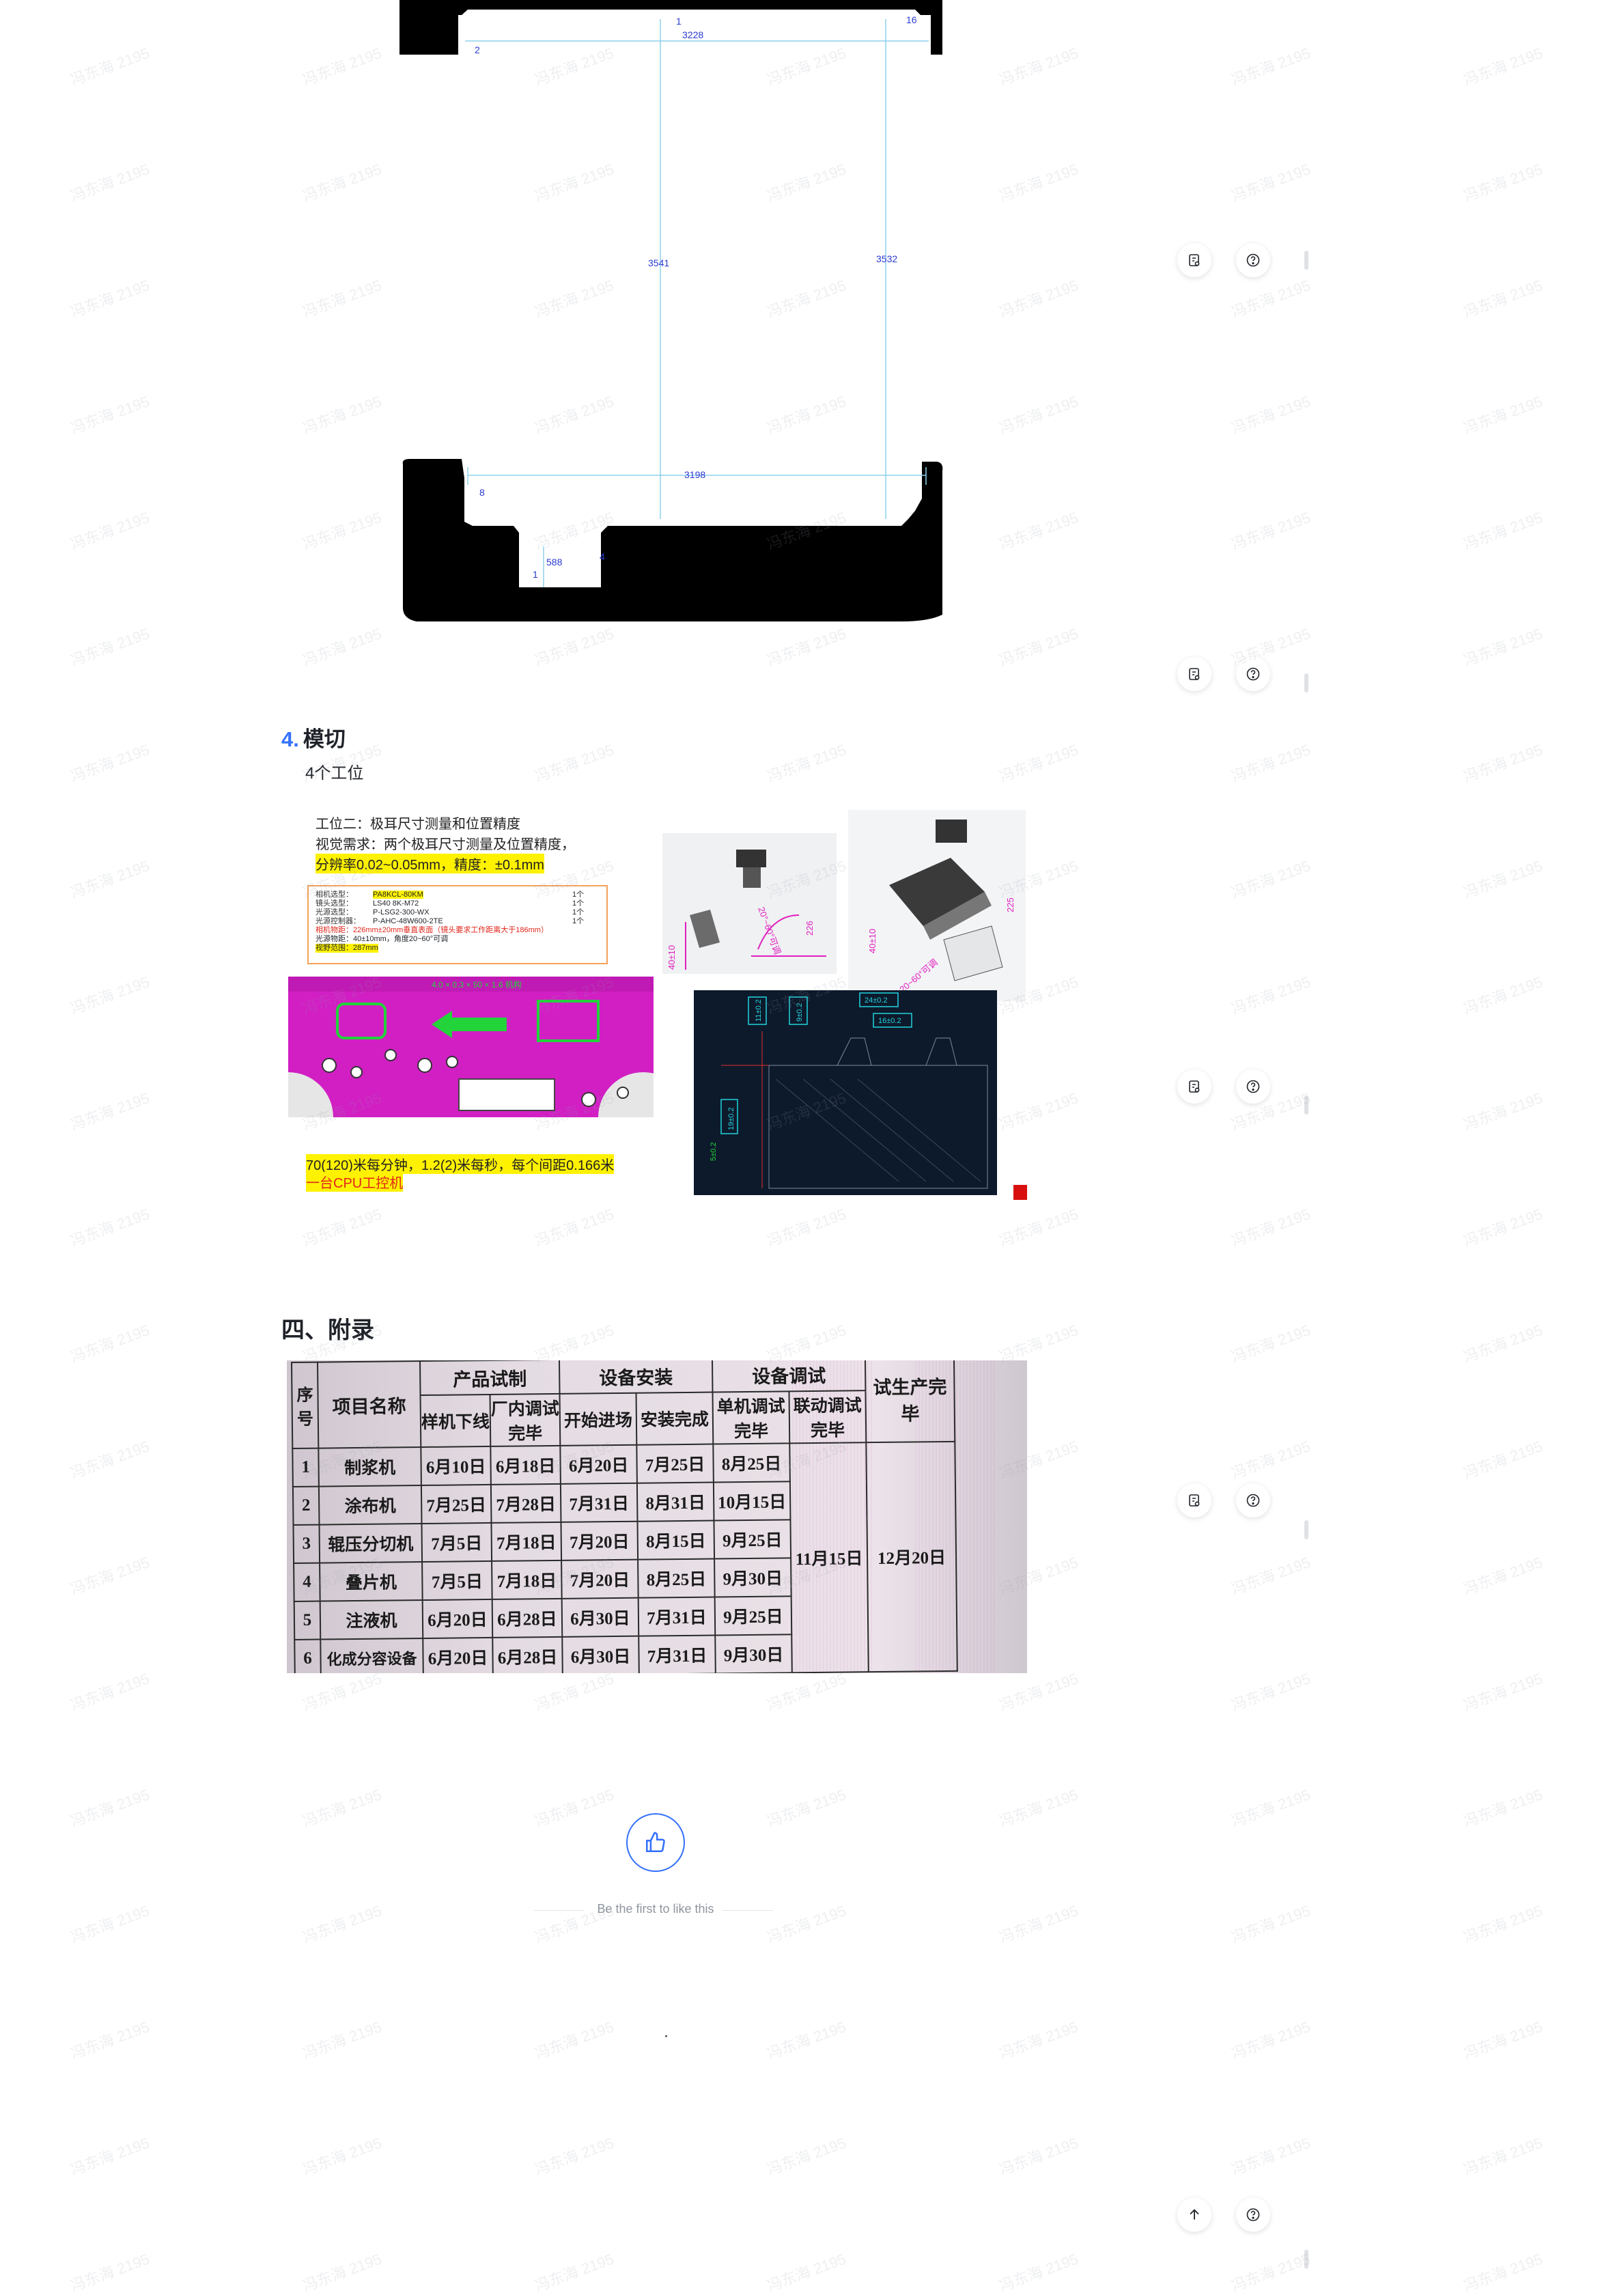  Describe the element at coordinates (937, 905) in the screenshot. I see `mount-bracket-diagram: 225 40±10 20~60°可调` at that location.